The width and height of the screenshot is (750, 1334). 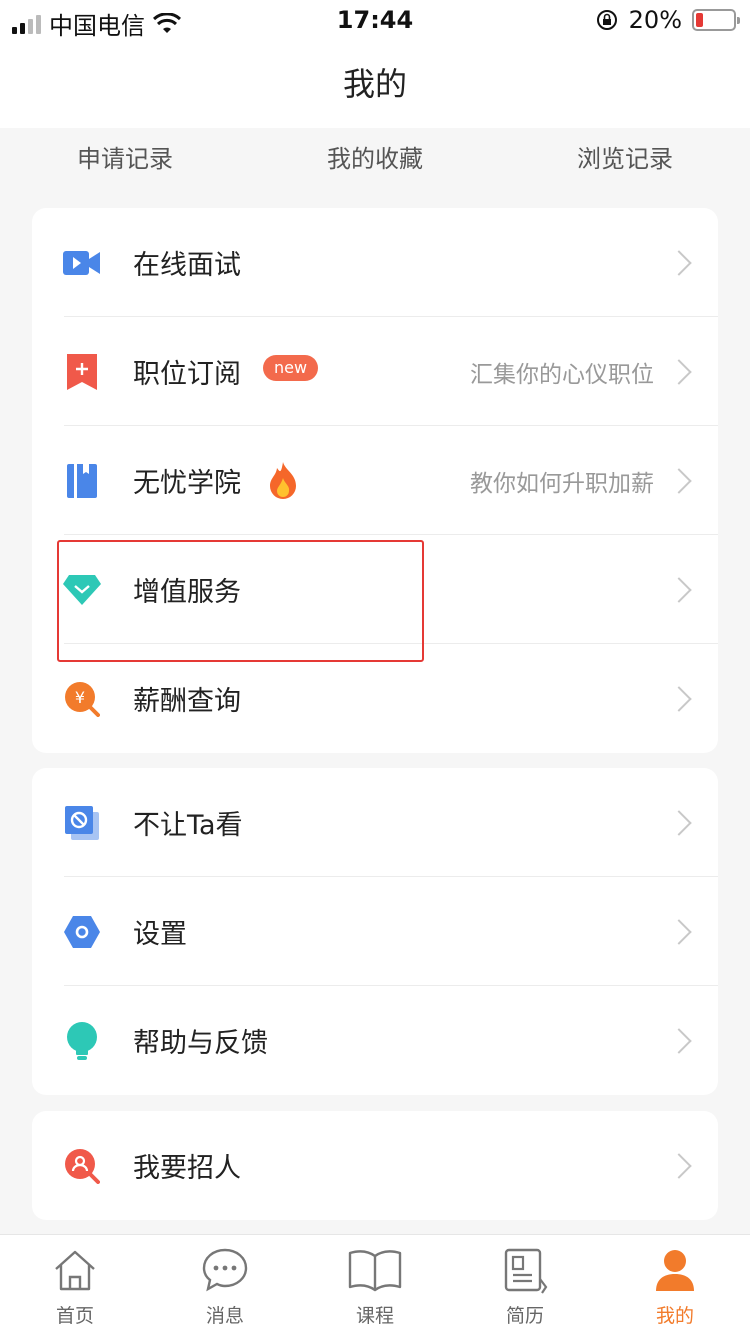 I want to click on resume-icon, so click(x=526, y=1271).